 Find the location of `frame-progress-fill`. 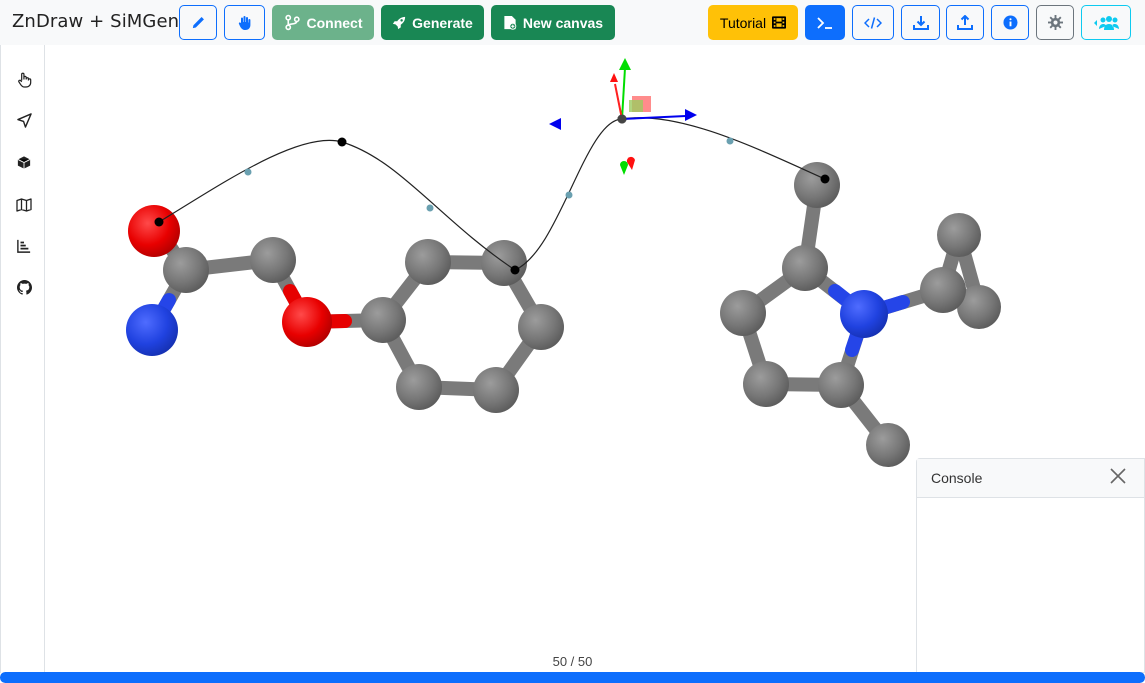

frame-progress-fill is located at coordinates (572, 677).